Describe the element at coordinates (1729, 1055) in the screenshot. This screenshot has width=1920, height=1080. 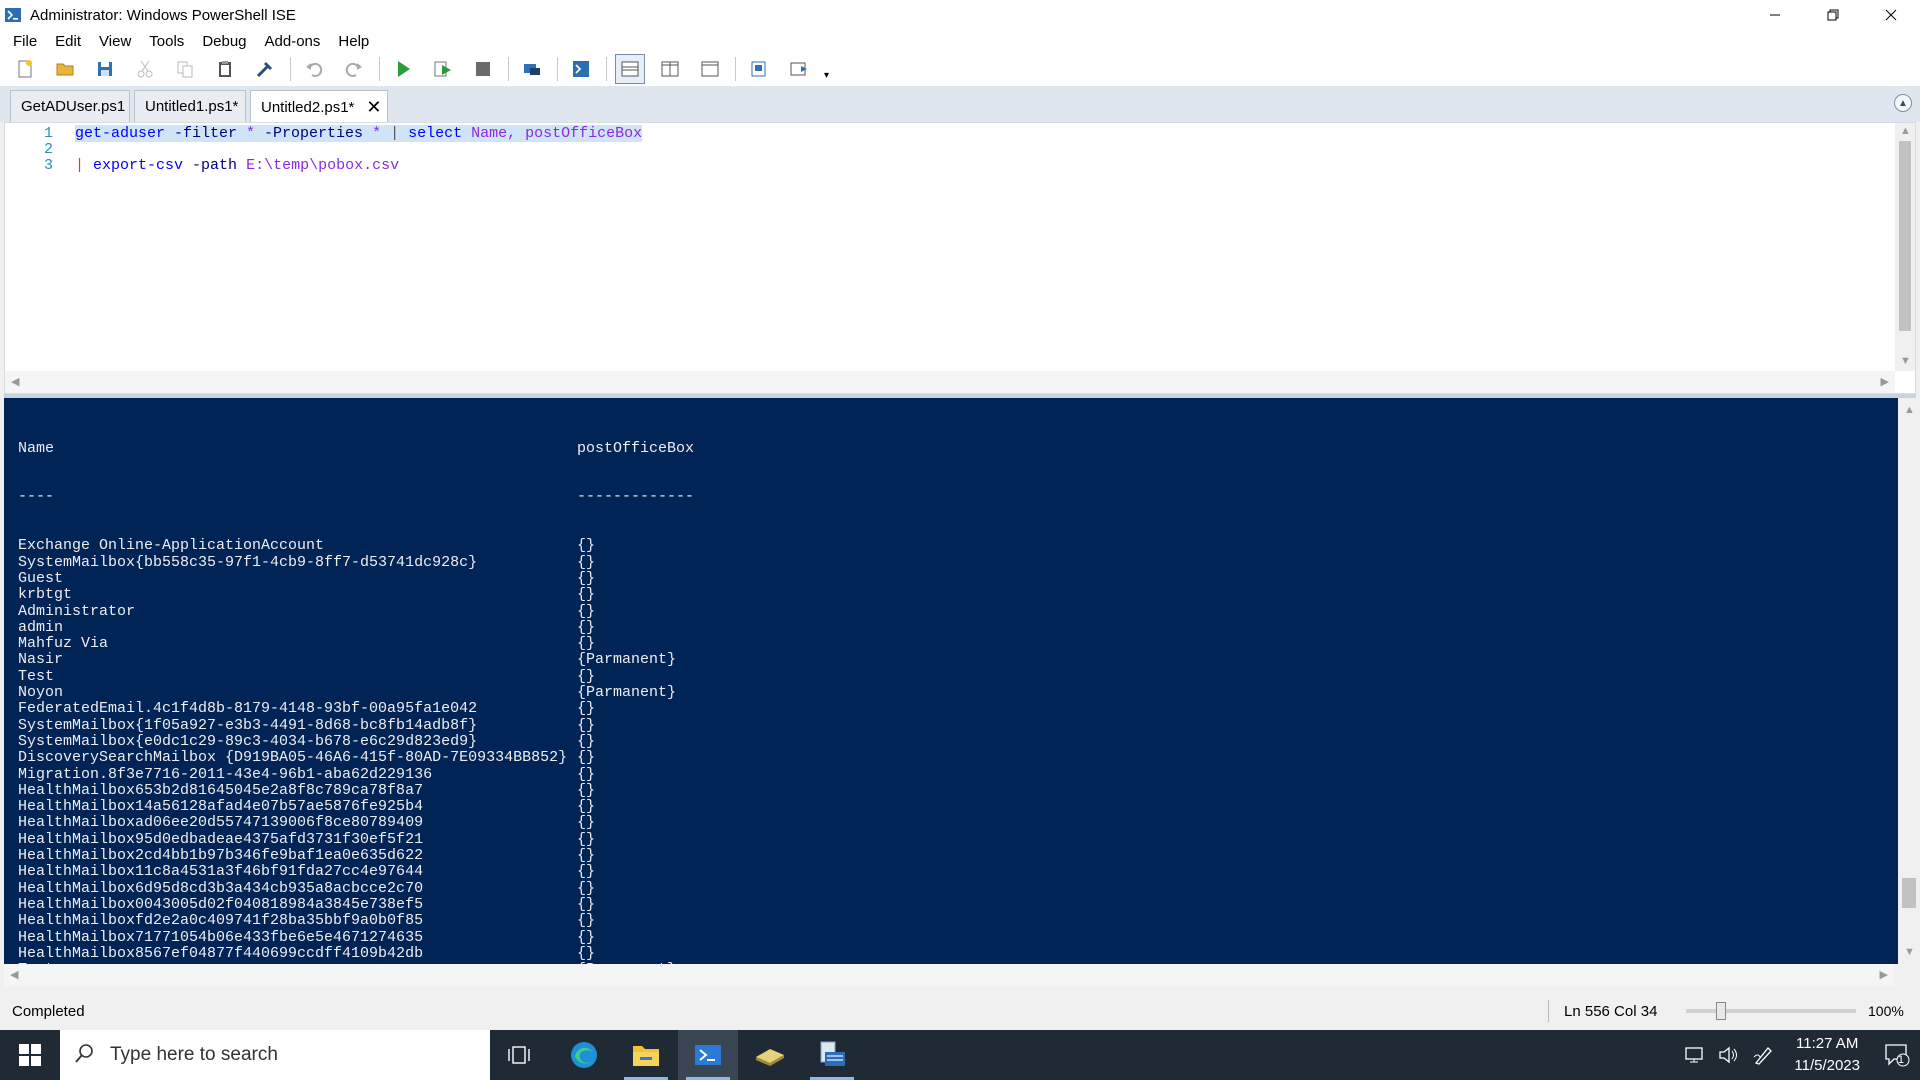
I see `volume-icon` at that location.